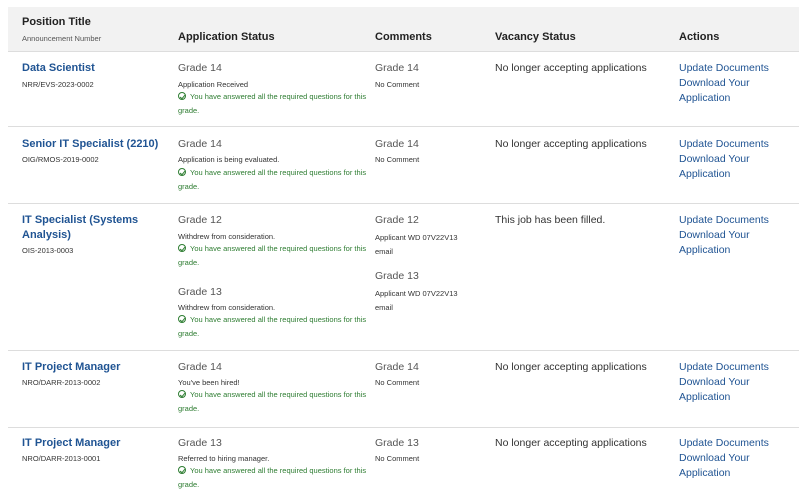  Describe the element at coordinates (209, 382) in the screenshot. I see `application-status-text: You've been hired!` at that location.